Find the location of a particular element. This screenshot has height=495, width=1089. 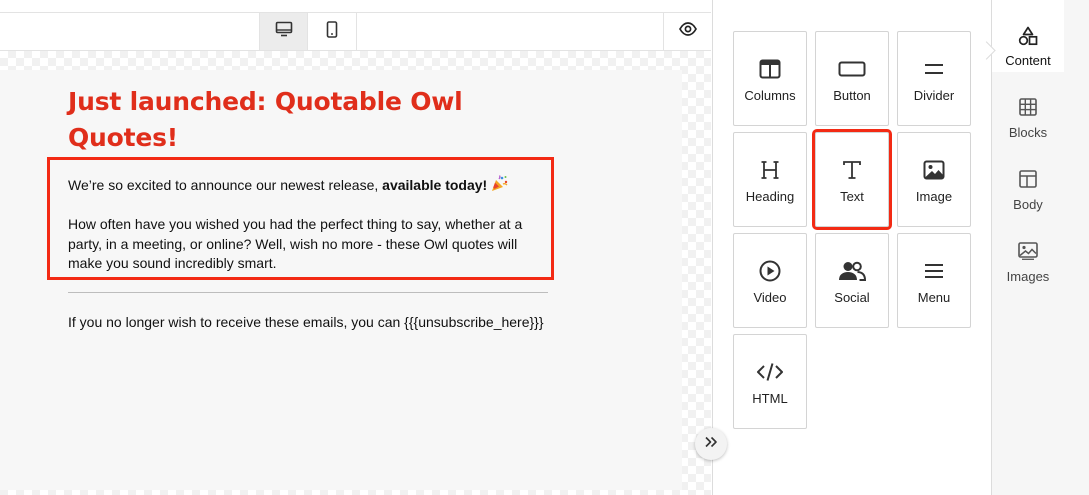

blocks-icon is located at coordinates (1028, 109).